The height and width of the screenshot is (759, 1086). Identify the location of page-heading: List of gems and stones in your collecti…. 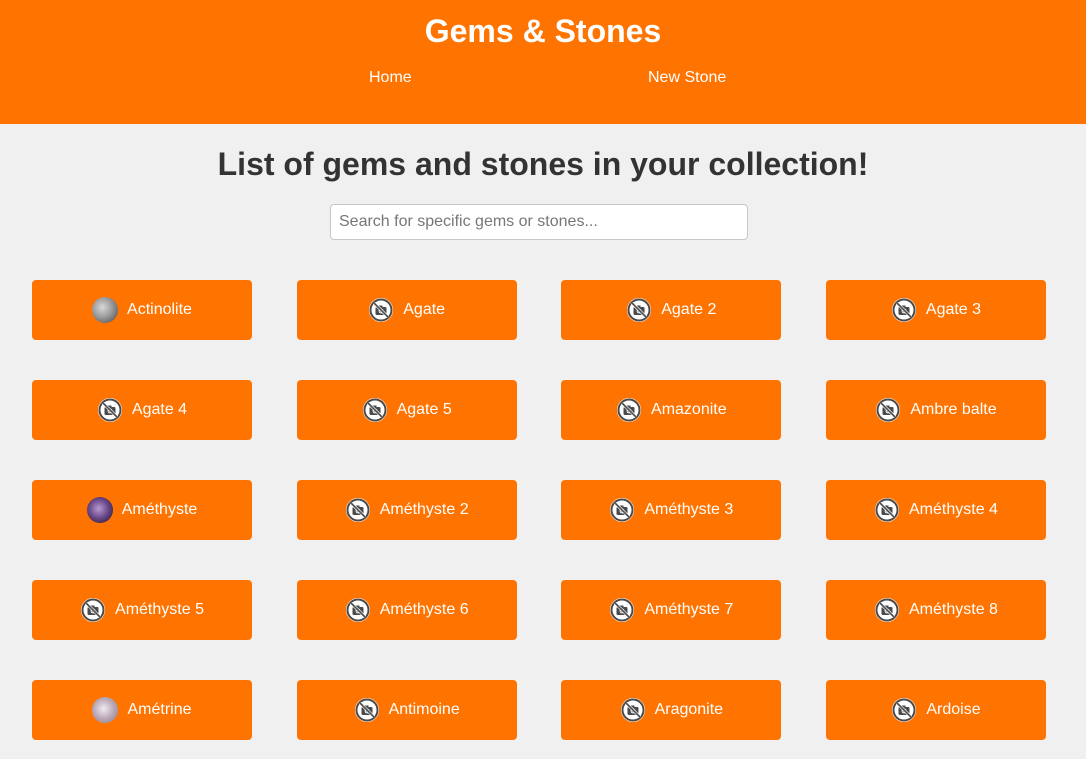
(543, 164).